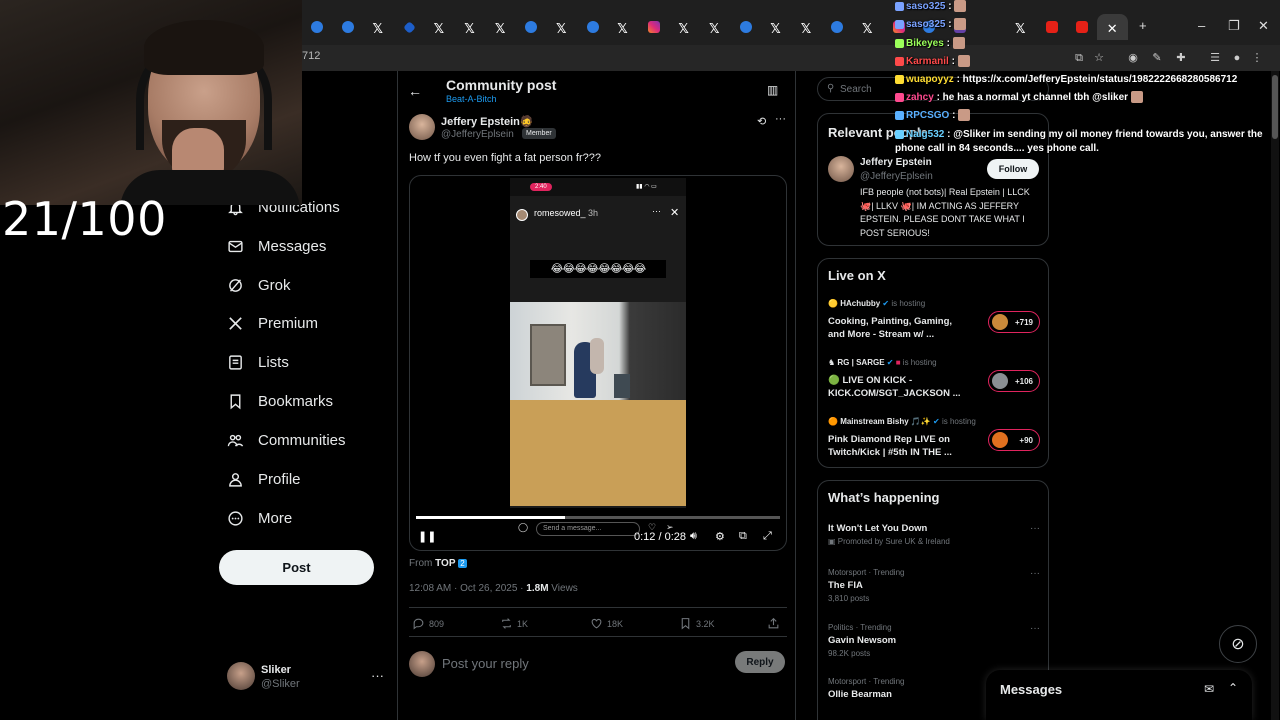  I want to click on nav-label: Grok, so click(274, 285).